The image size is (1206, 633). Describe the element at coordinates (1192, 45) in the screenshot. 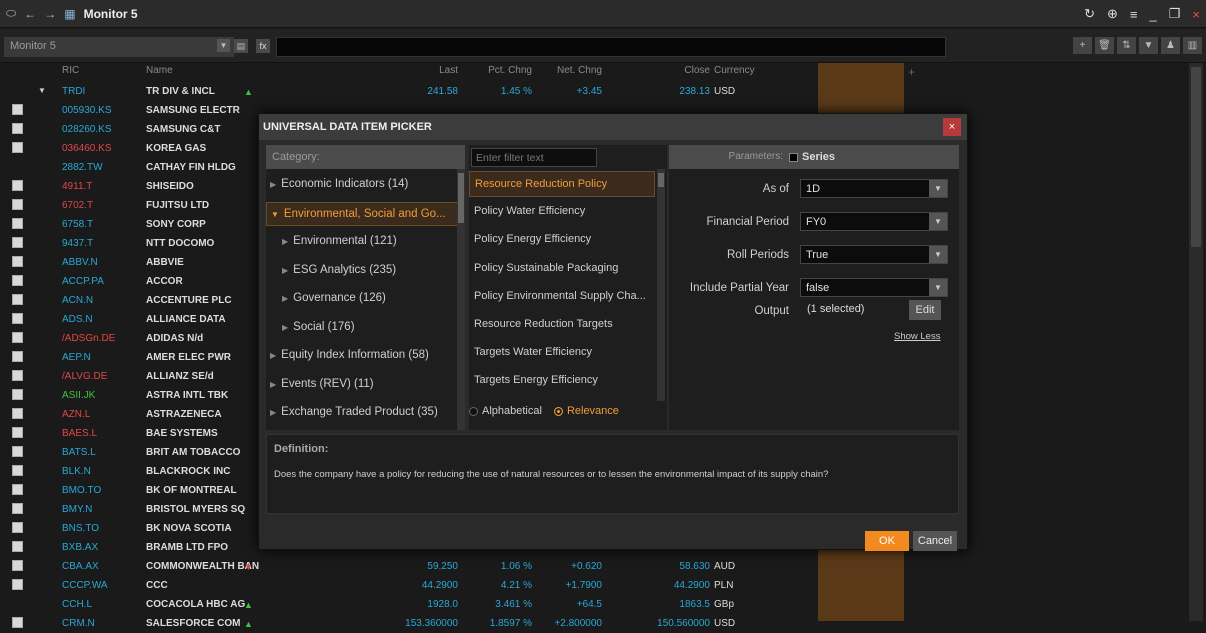

I see `columns-icon: ▥` at that location.